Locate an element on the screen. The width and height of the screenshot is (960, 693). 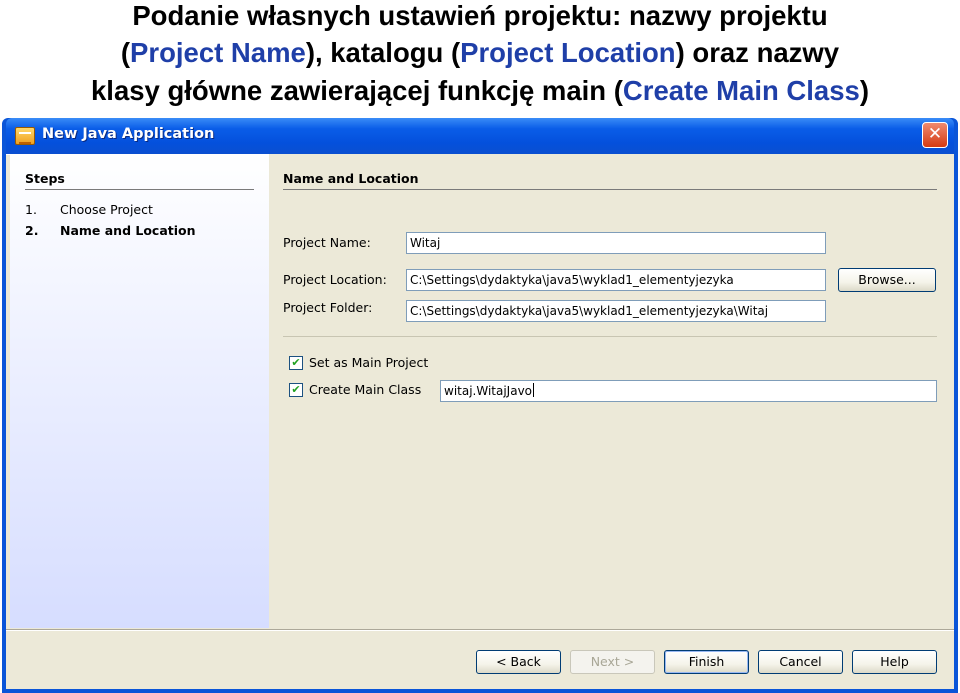
step-label: Choose Project is located at coordinates (106, 209).